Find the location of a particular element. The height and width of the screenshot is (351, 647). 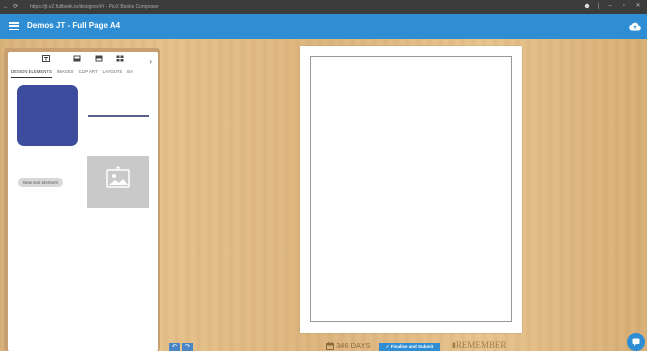

minimize-icon: – is located at coordinates (610, 6).